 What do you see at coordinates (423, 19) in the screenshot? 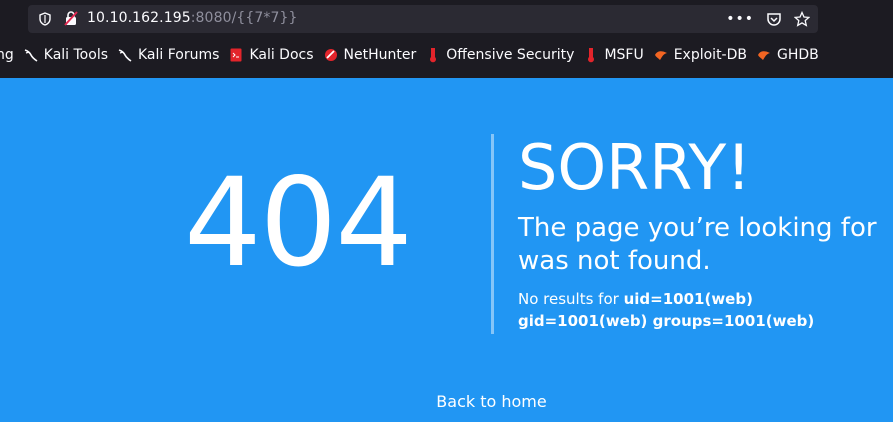
I see `address-bar: 10.10.162.195:8080/{{7*7}} •••` at bounding box center [423, 19].